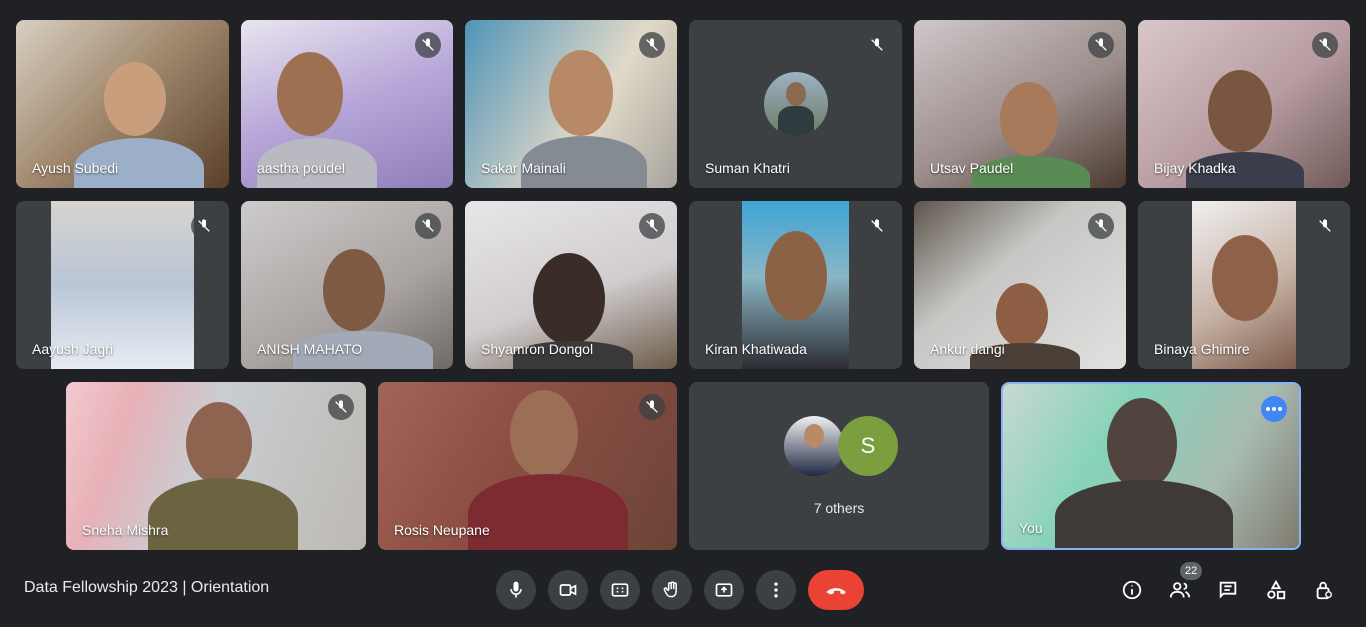  What do you see at coordinates (747, 168) in the screenshot?
I see `participant-name: Suman Khatri` at bounding box center [747, 168].